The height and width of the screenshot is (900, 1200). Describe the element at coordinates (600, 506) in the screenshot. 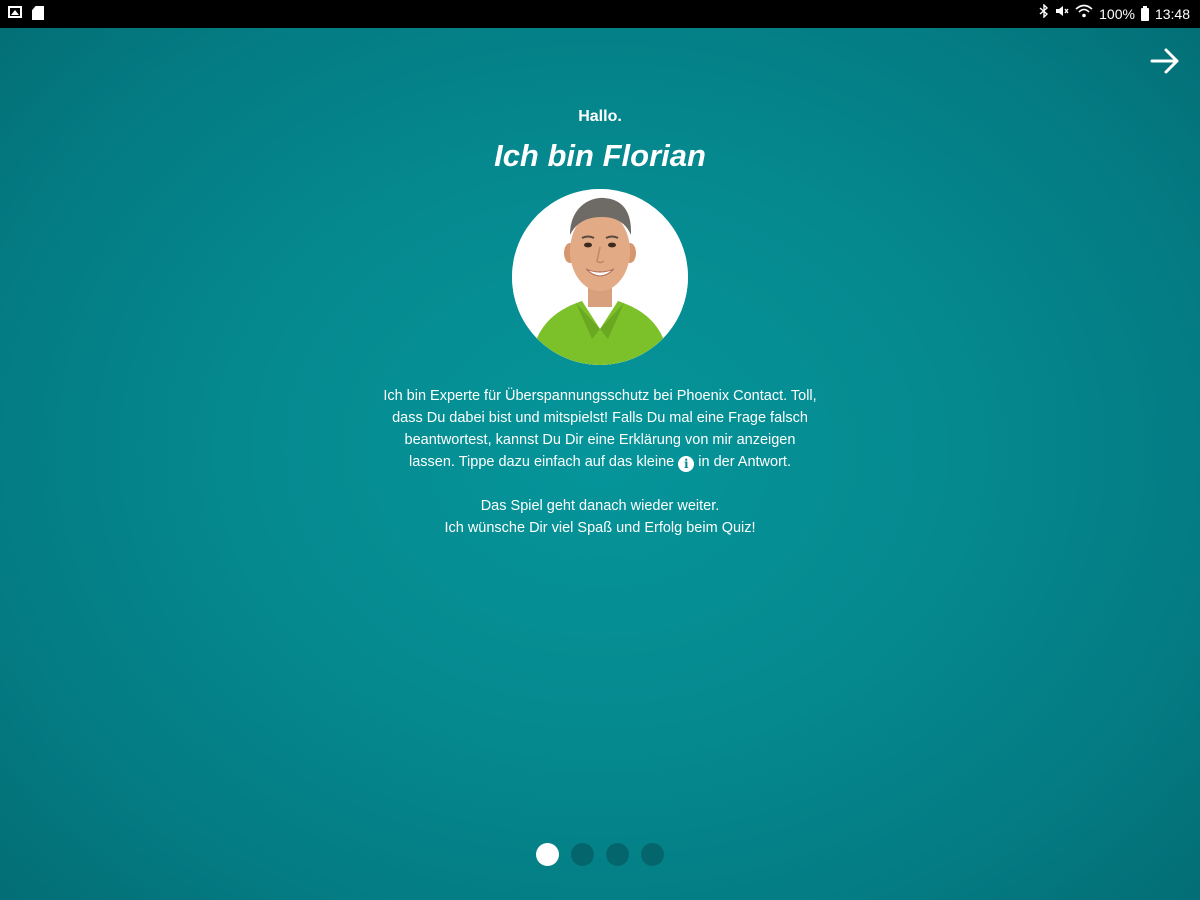

I see `intro-paragraph-2-line-1: Das Spiel geht danach wieder weiter.` at that location.